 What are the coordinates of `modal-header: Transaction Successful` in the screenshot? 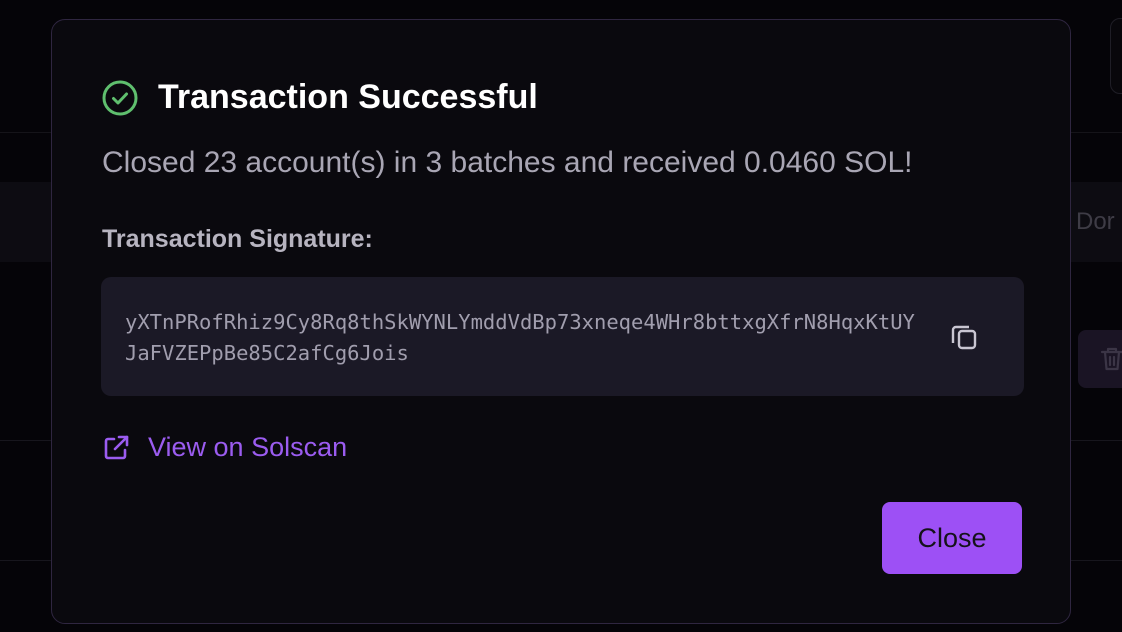 It's located at (320, 97).